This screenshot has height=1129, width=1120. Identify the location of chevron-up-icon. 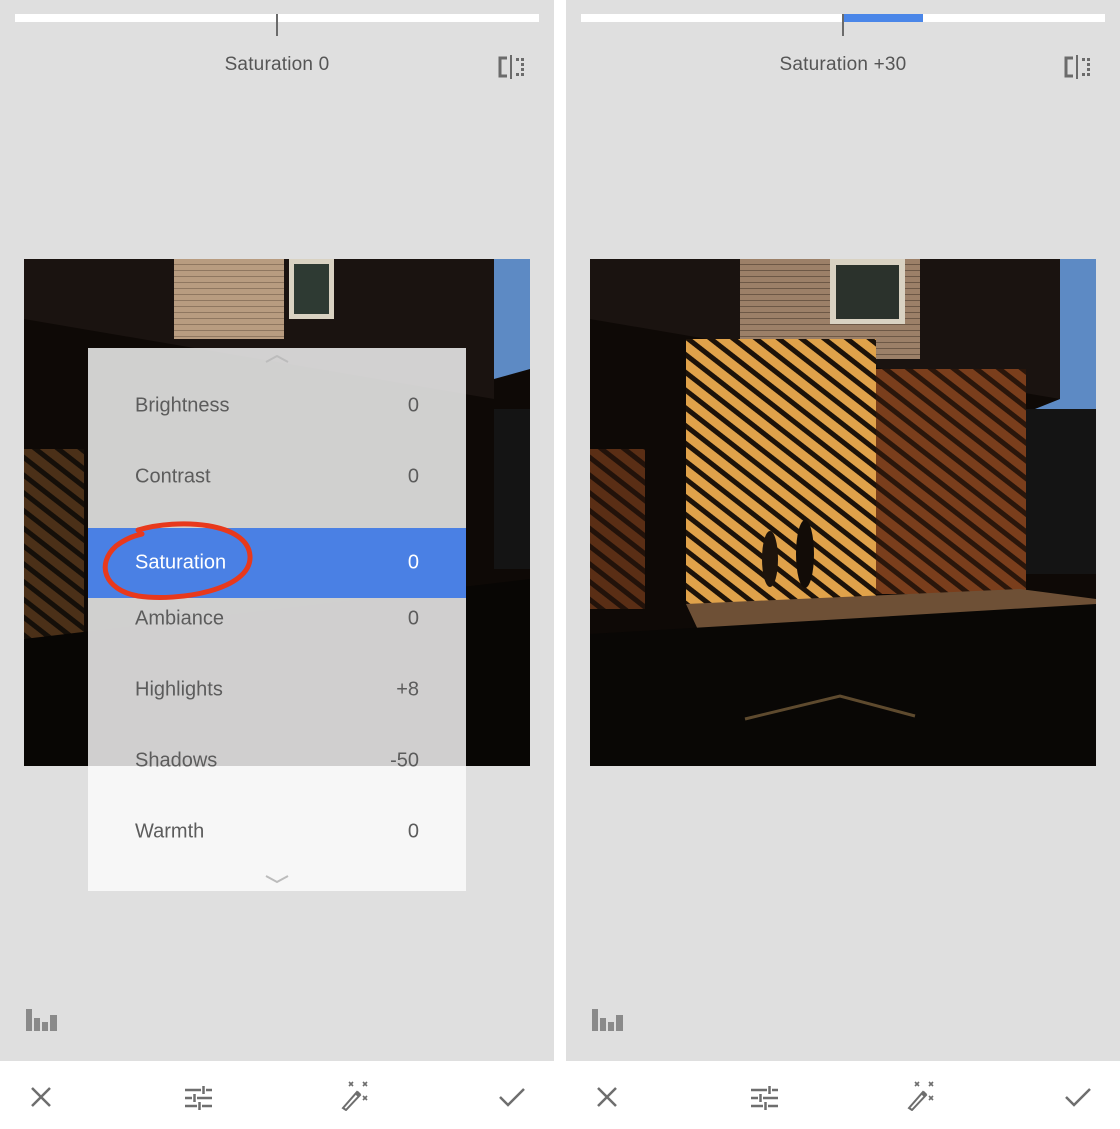
(277, 359).